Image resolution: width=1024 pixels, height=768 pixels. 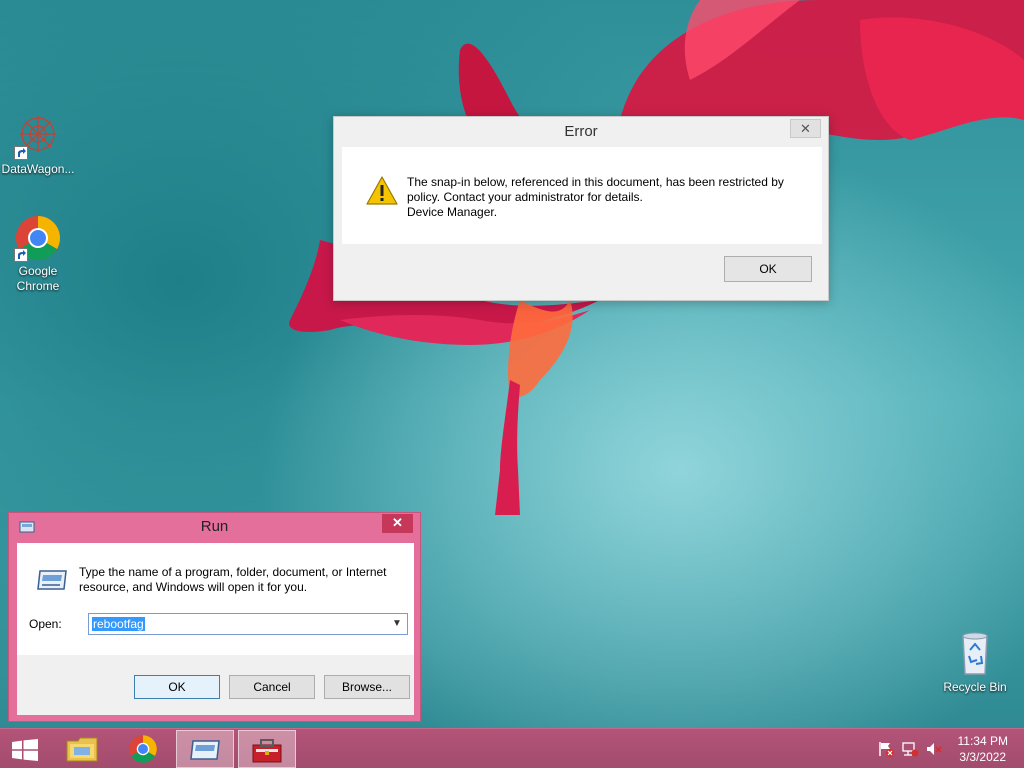 What do you see at coordinates (267, 751) in the screenshot?
I see `toolbox-icon` at bounding box center [267, 751].